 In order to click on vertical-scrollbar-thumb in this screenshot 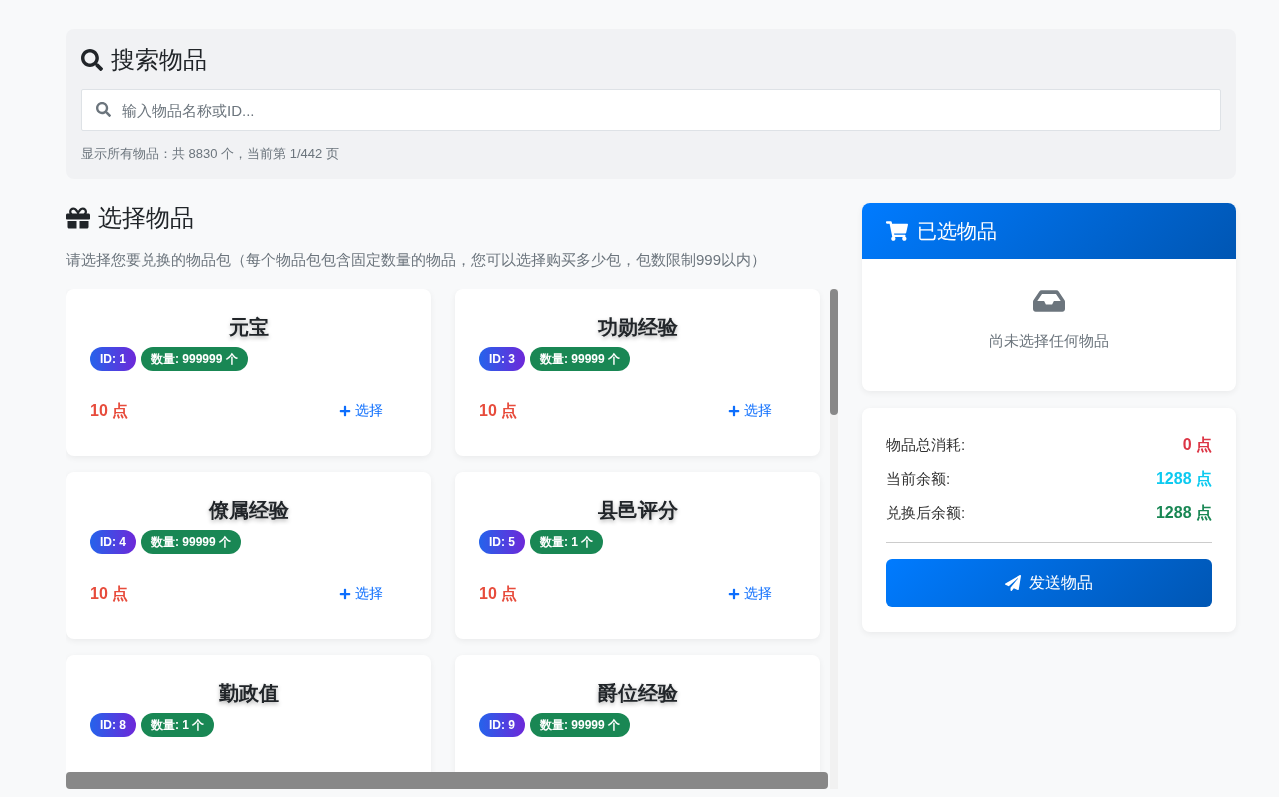, I will do `click(834, 352)`.